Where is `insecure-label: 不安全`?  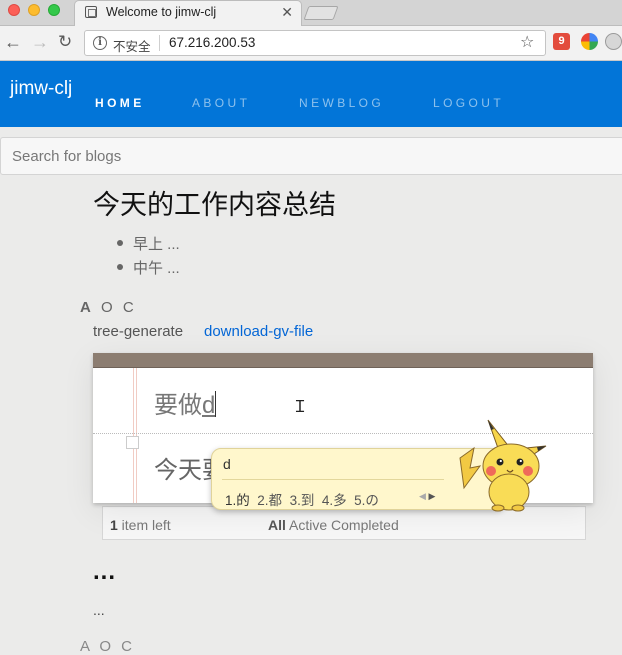 insecure-label: 不安全 is located at coordinates (132, 45).